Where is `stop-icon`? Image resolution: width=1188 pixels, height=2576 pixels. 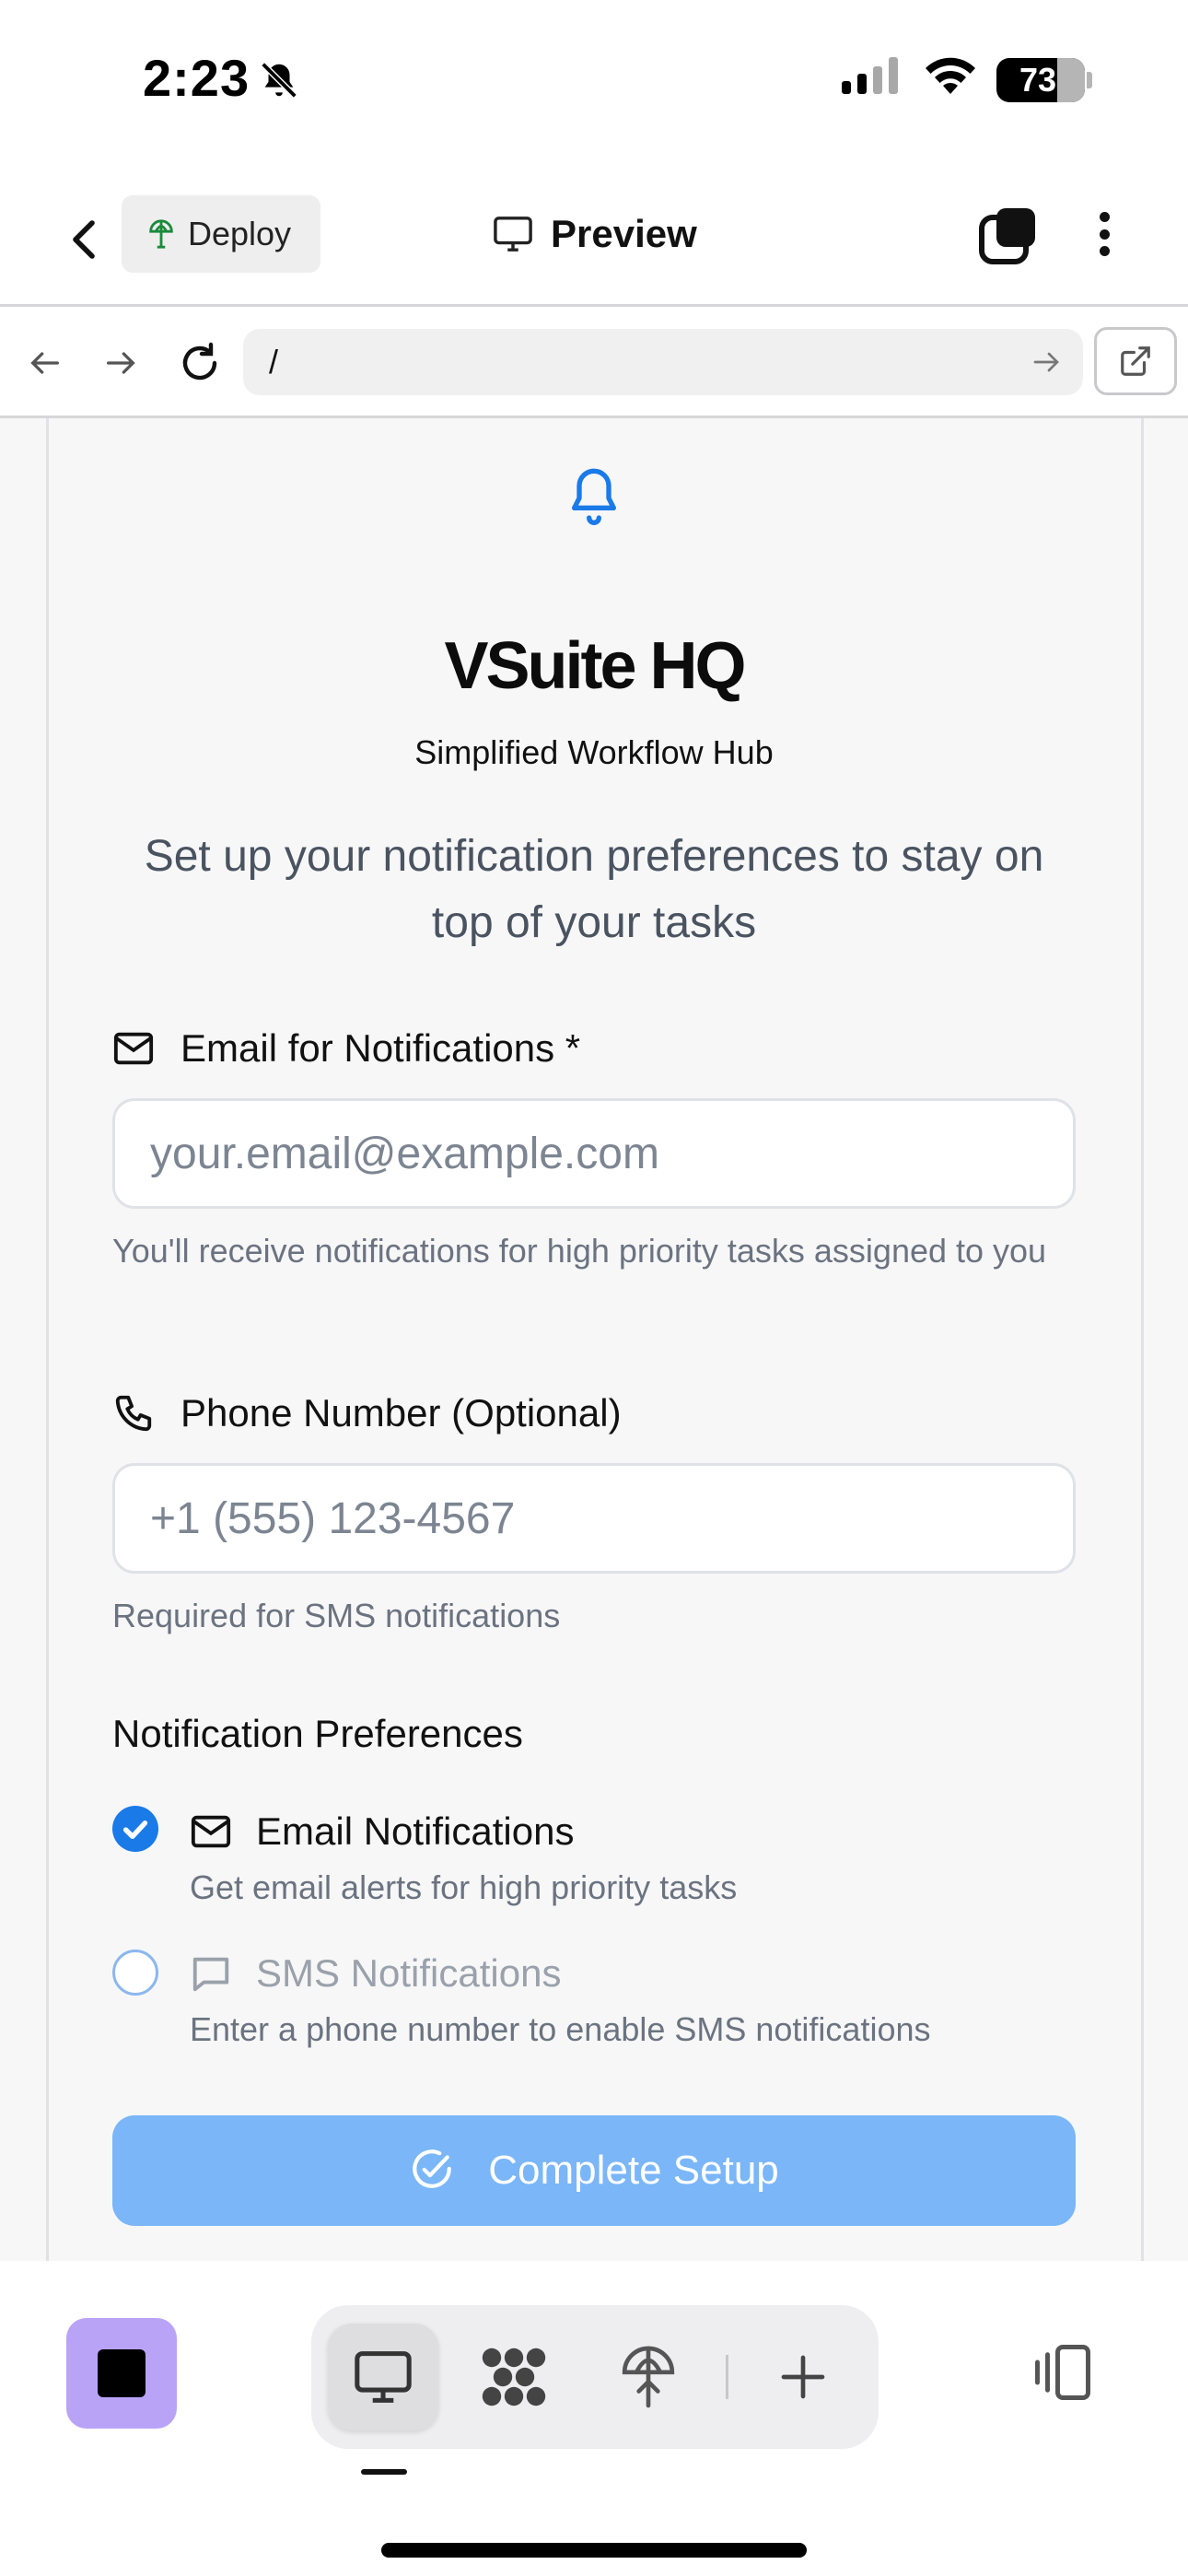 stop-icon is located at coordinates (122, 2373).